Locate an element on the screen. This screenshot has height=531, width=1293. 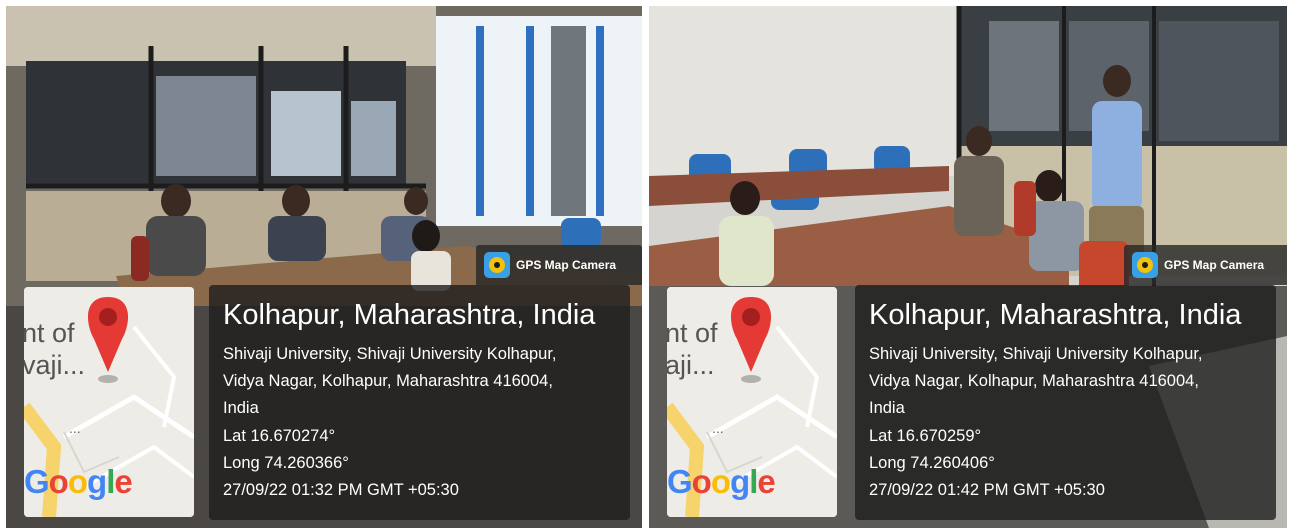
longitude: Long 74.260406° is located at coordinates (932, 463).